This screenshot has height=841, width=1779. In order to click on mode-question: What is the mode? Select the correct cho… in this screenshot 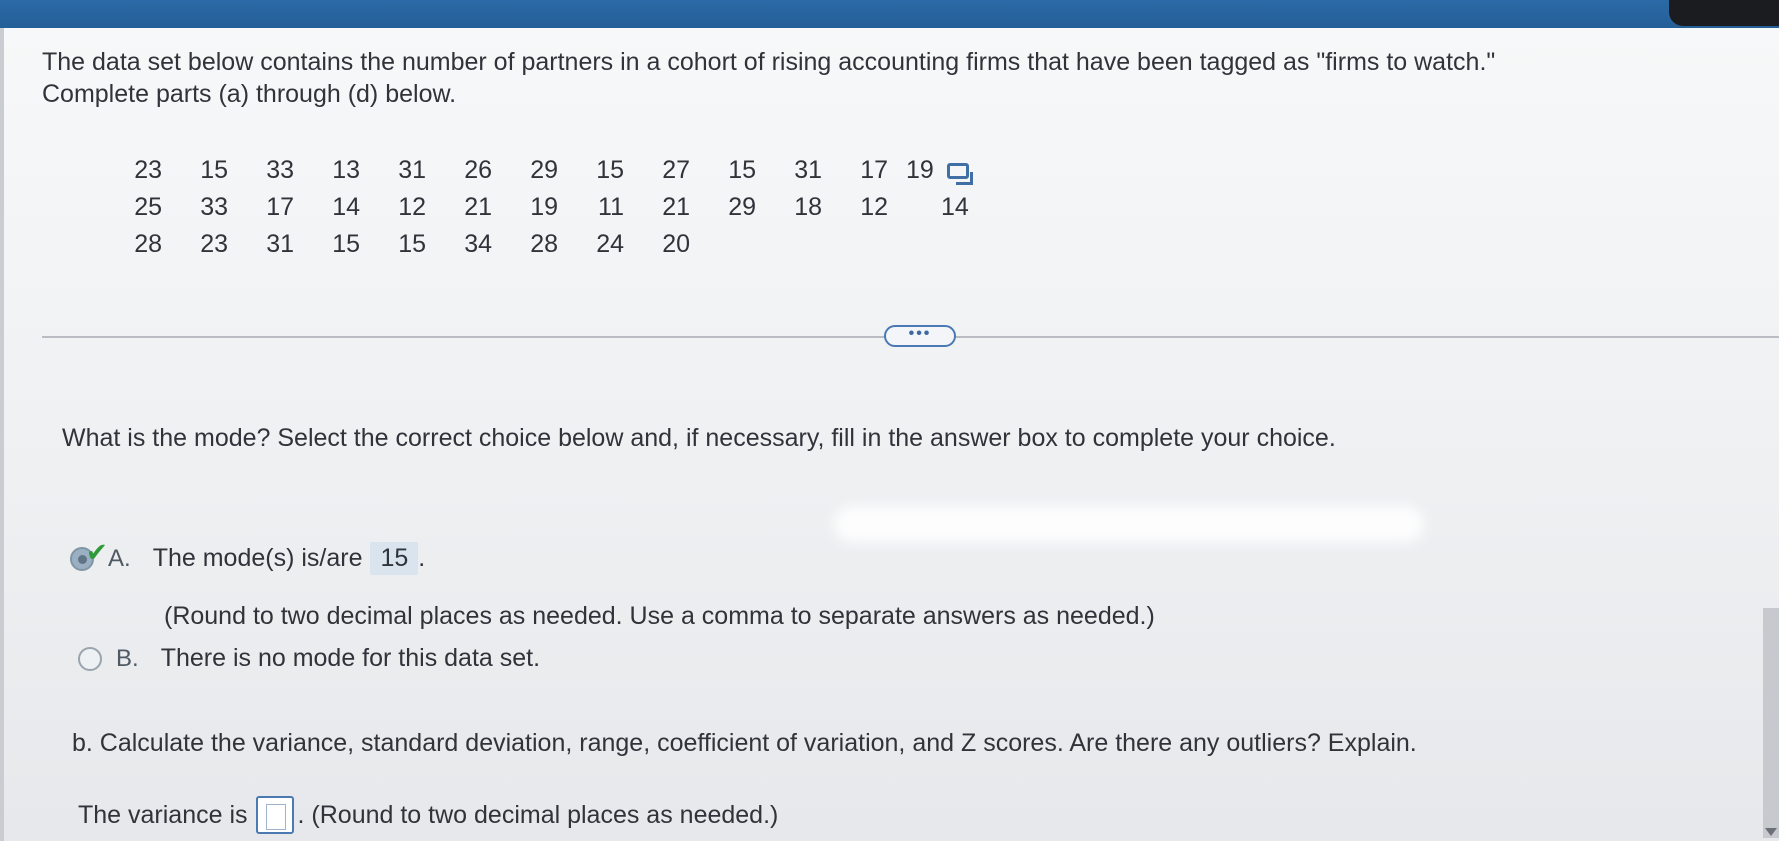, I will do `click(699, 438)`.